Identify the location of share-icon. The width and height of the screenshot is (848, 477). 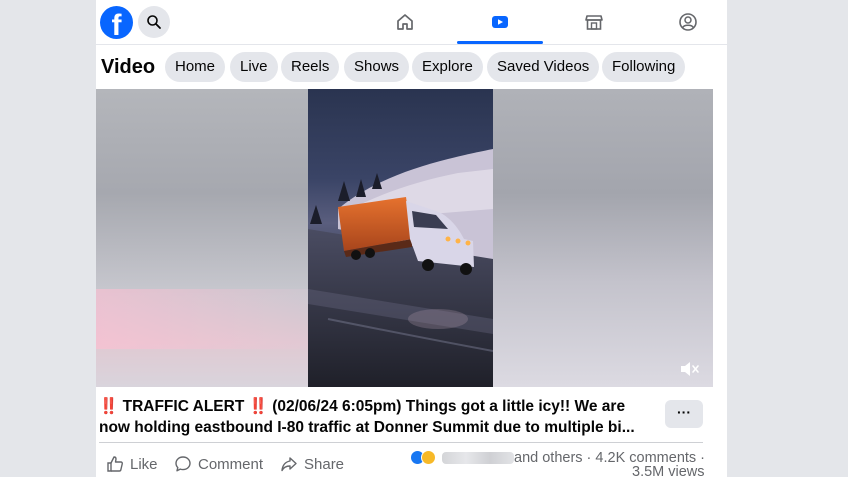
(289, 464).